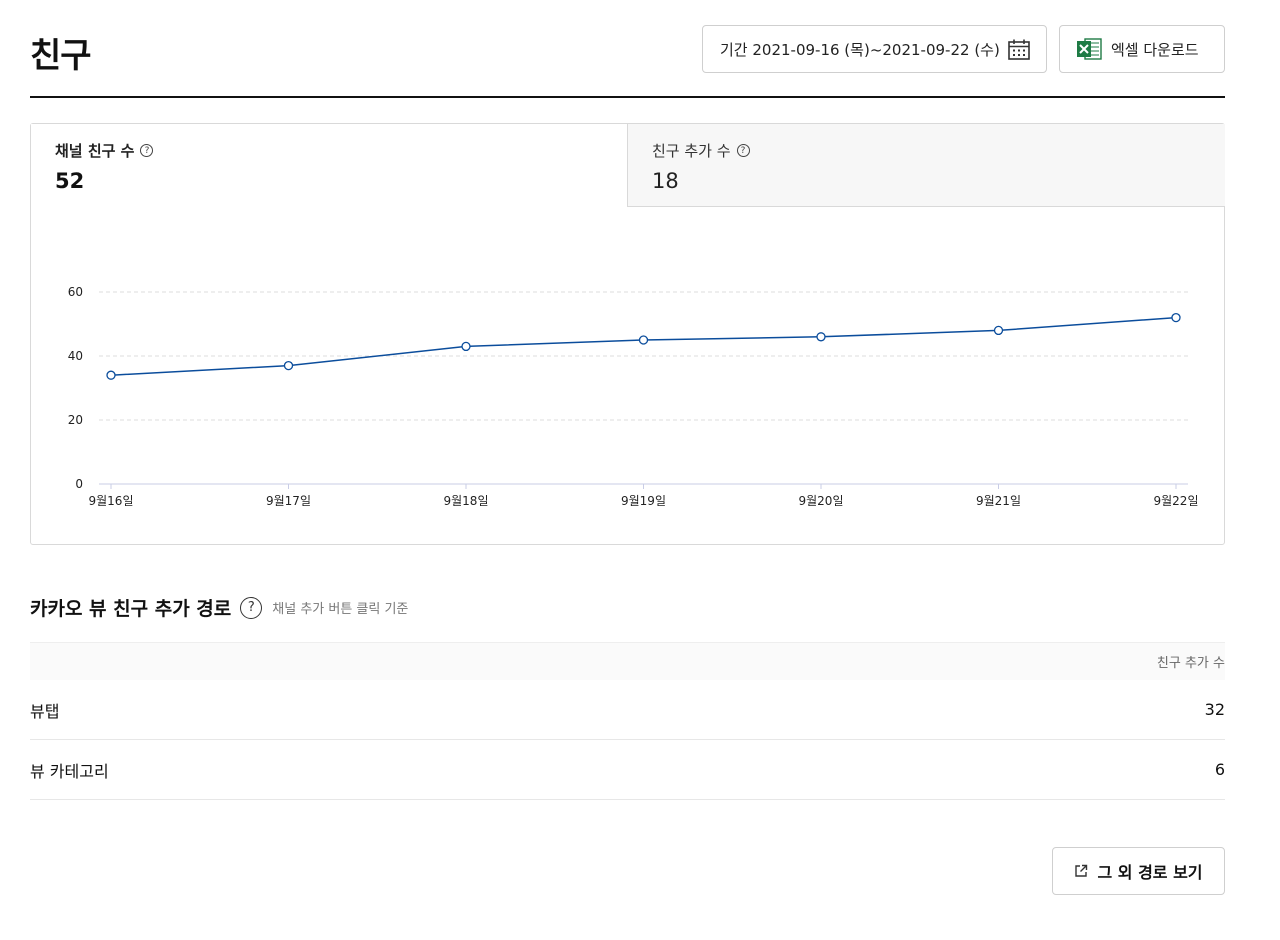 The image size is (1280, 940). What do you see at coordinates (75, 356) in the screenshot?
I see `y-tick-label: 40` at bounding box center [75, 356].